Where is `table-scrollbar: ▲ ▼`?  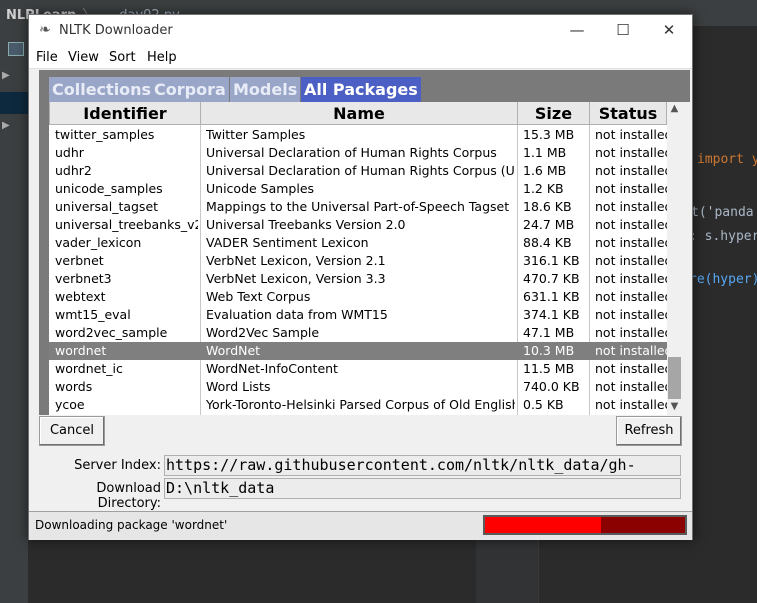
table-scrollbar: ▲ ▼ is located at coordinates (674, 258).